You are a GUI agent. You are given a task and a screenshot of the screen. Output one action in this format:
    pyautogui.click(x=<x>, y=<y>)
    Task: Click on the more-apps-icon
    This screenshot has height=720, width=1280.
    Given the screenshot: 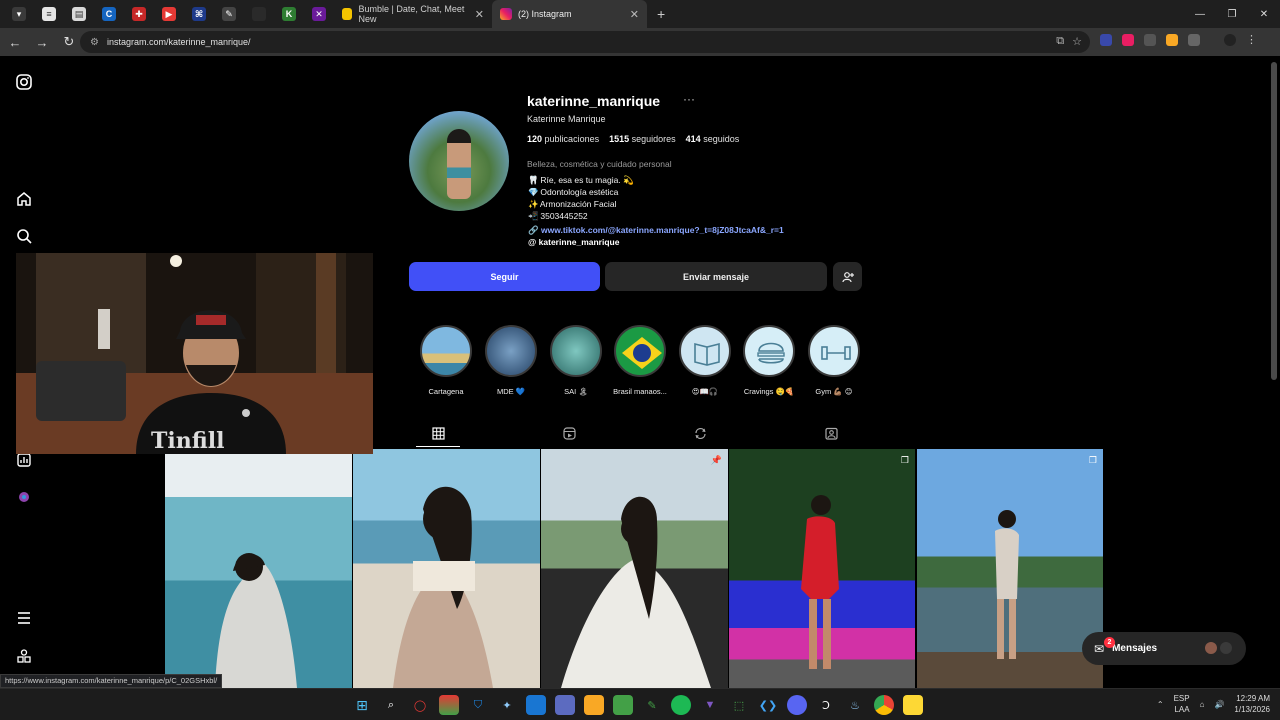 What is the action you would take?
    pyautogui.click(x=24, y=656)
    